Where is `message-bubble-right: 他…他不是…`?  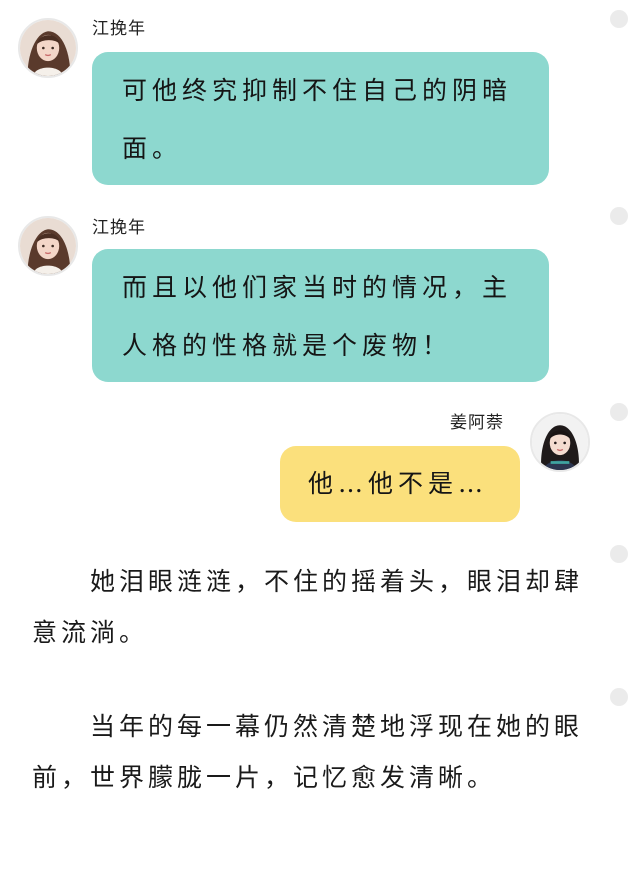
message-bubble-right: 他…他不是… is located at coordinates (400, 484).